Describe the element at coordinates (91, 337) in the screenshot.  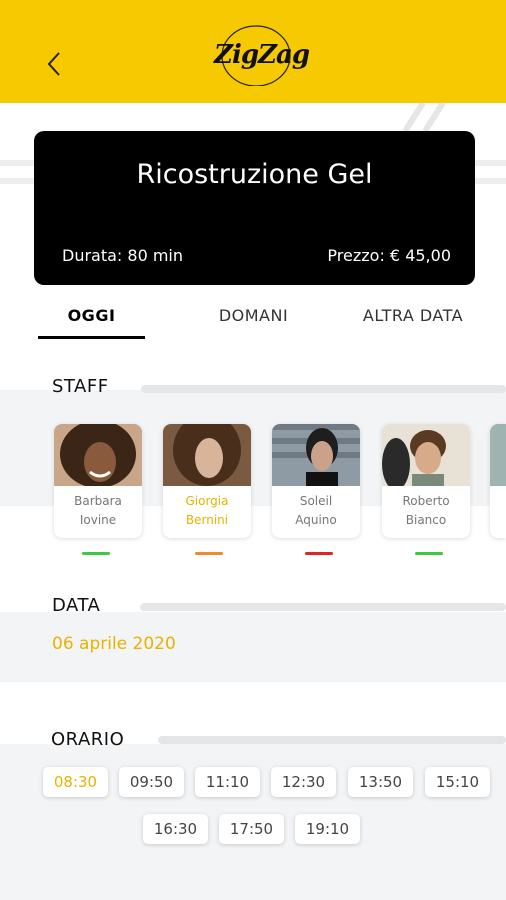
I see `active-tab-indicator` at that location.